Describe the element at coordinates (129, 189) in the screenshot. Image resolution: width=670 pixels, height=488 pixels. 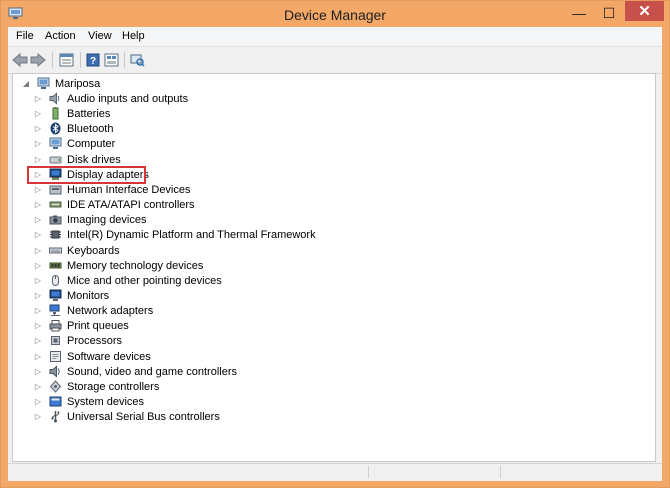
I see `tree-item-label: Human Interface Devices` at that location.